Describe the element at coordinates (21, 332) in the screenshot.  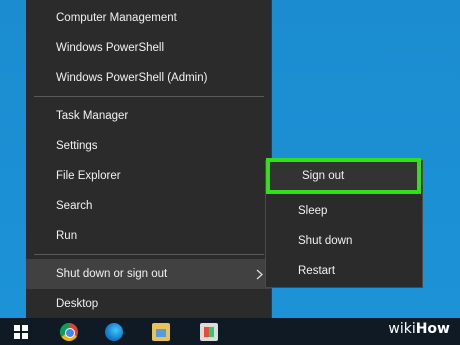
I see `windows-start-icon` at that location.